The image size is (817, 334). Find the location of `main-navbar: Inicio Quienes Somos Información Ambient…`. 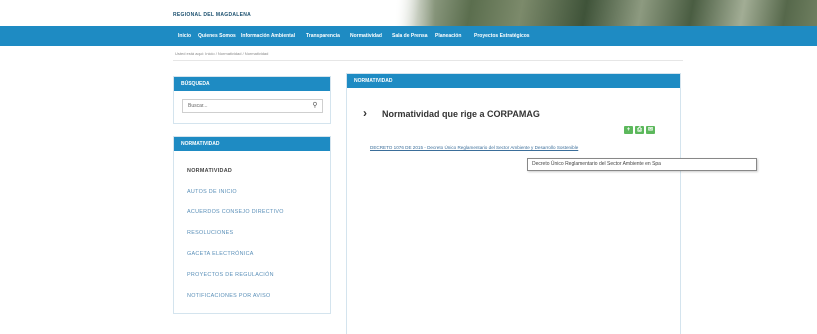

main-navbar: Inicio Quienes Somos Información Ambient… is located at coordinates (408, 36).